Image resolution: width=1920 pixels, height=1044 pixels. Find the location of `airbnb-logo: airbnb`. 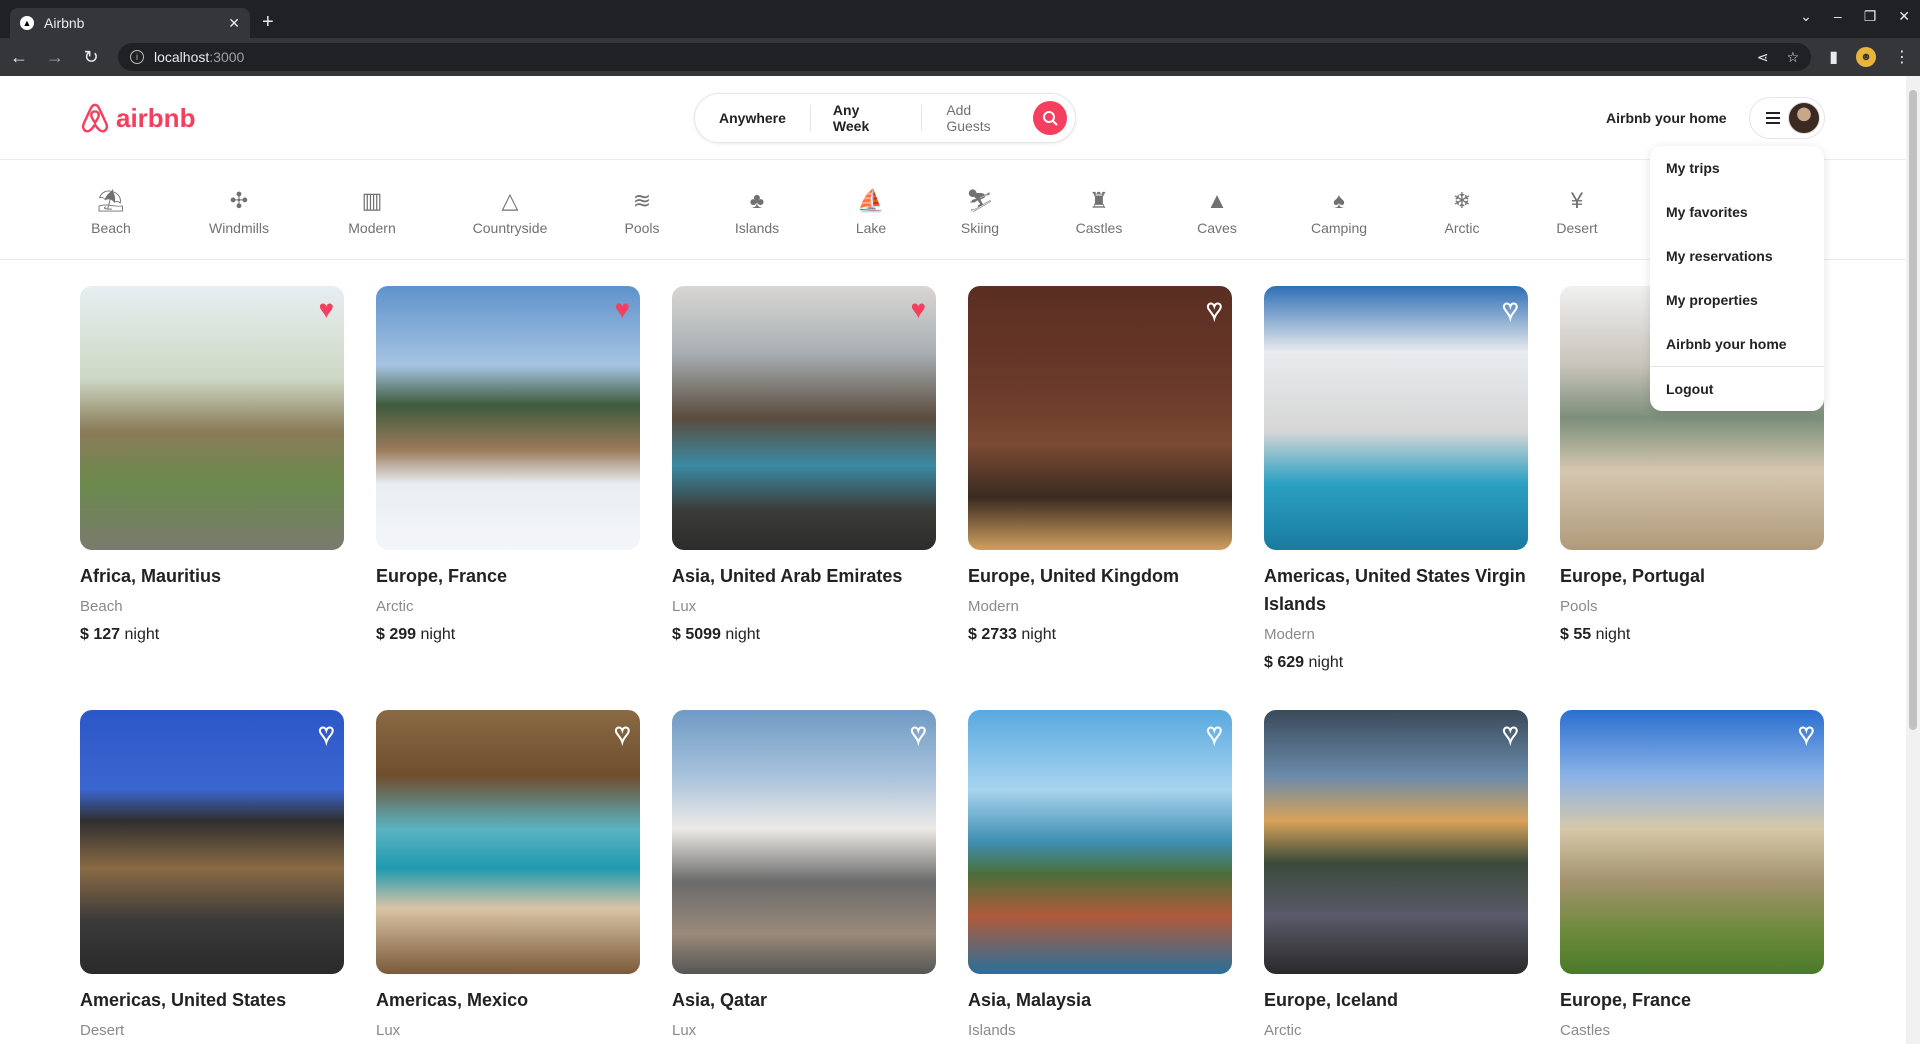

airbnb-logo: airbnb is located at coordinates (137, 118).